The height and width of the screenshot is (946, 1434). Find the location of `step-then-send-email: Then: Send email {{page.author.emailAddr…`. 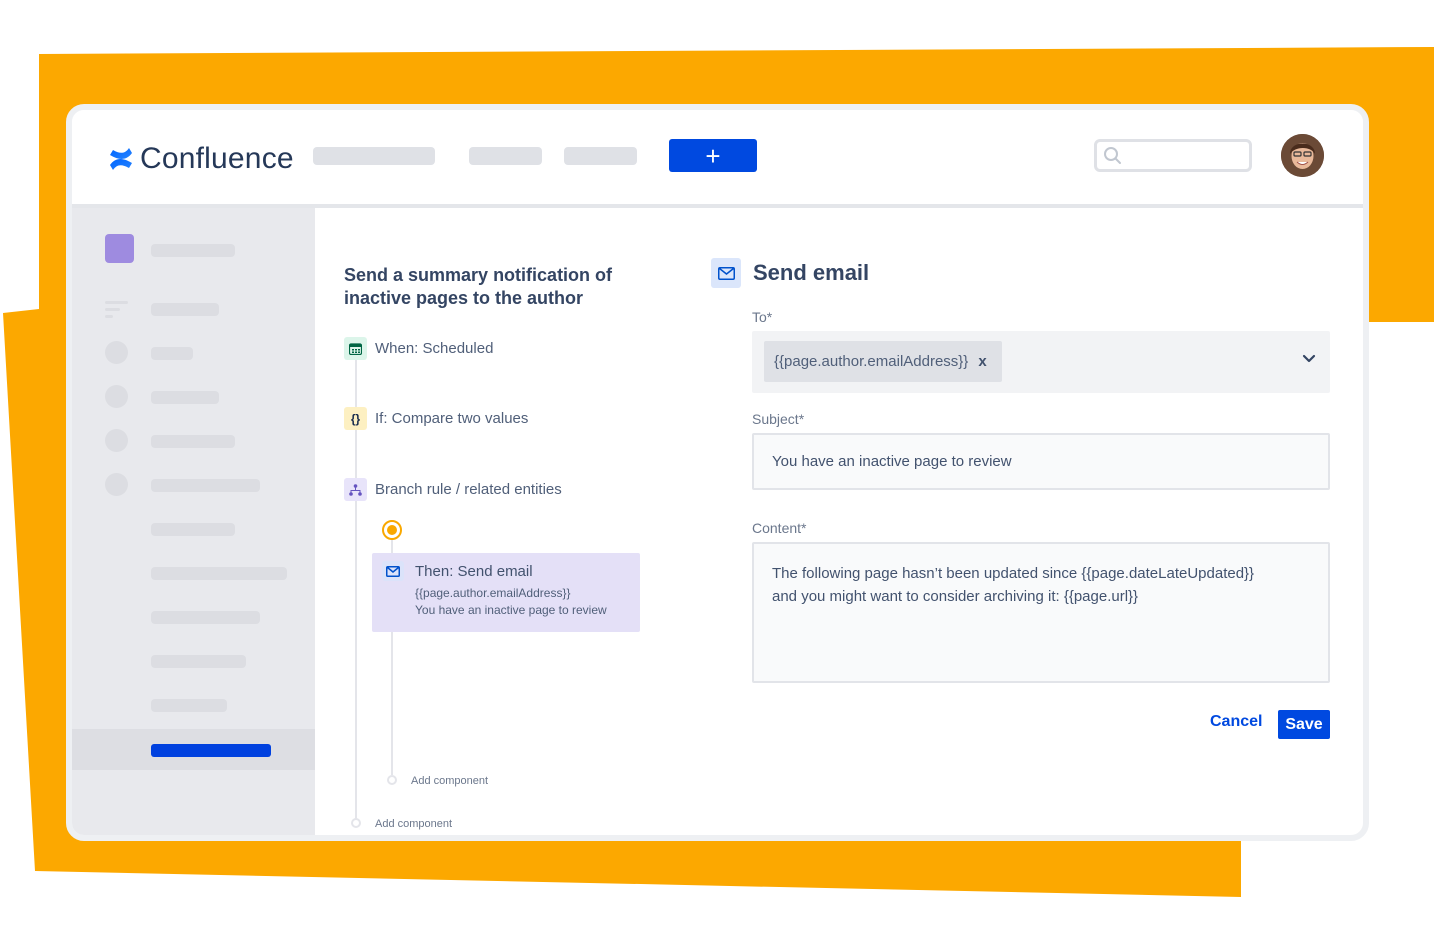

step-then-send-email: Then: Send email {{page.author.emailAddr… is located at coordinates (506, 592).